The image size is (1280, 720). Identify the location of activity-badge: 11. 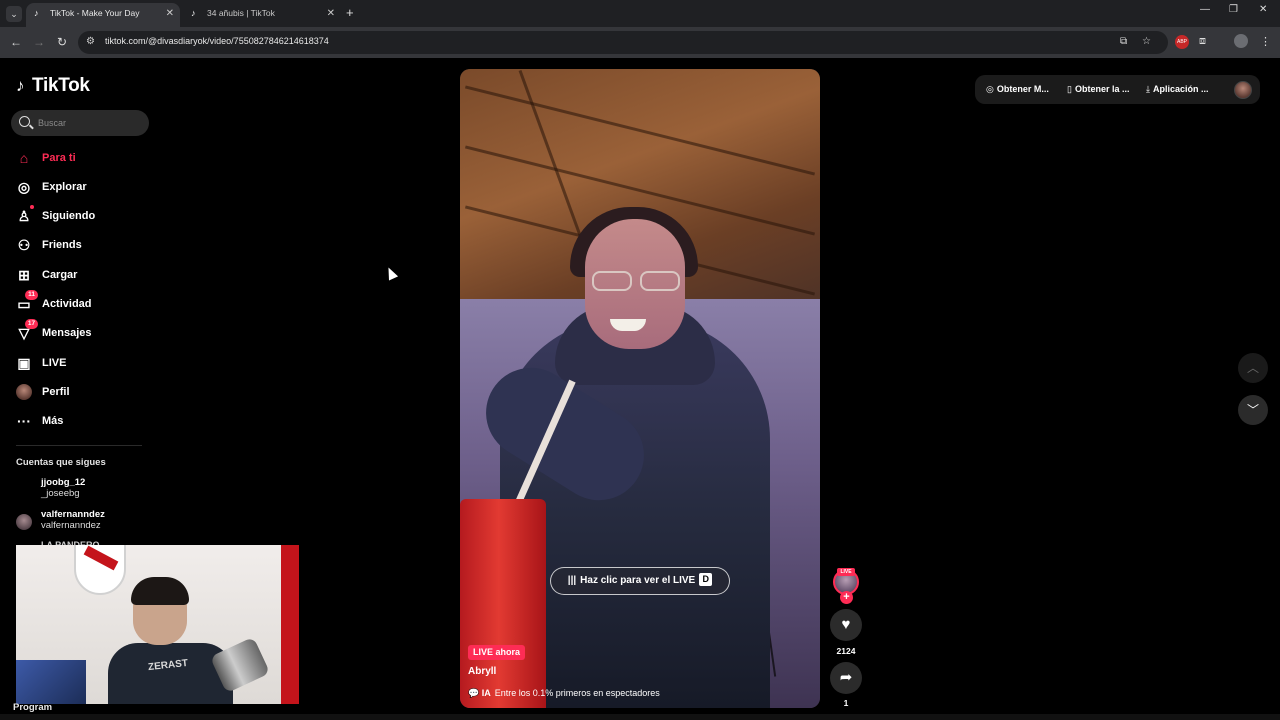
(31, 295).